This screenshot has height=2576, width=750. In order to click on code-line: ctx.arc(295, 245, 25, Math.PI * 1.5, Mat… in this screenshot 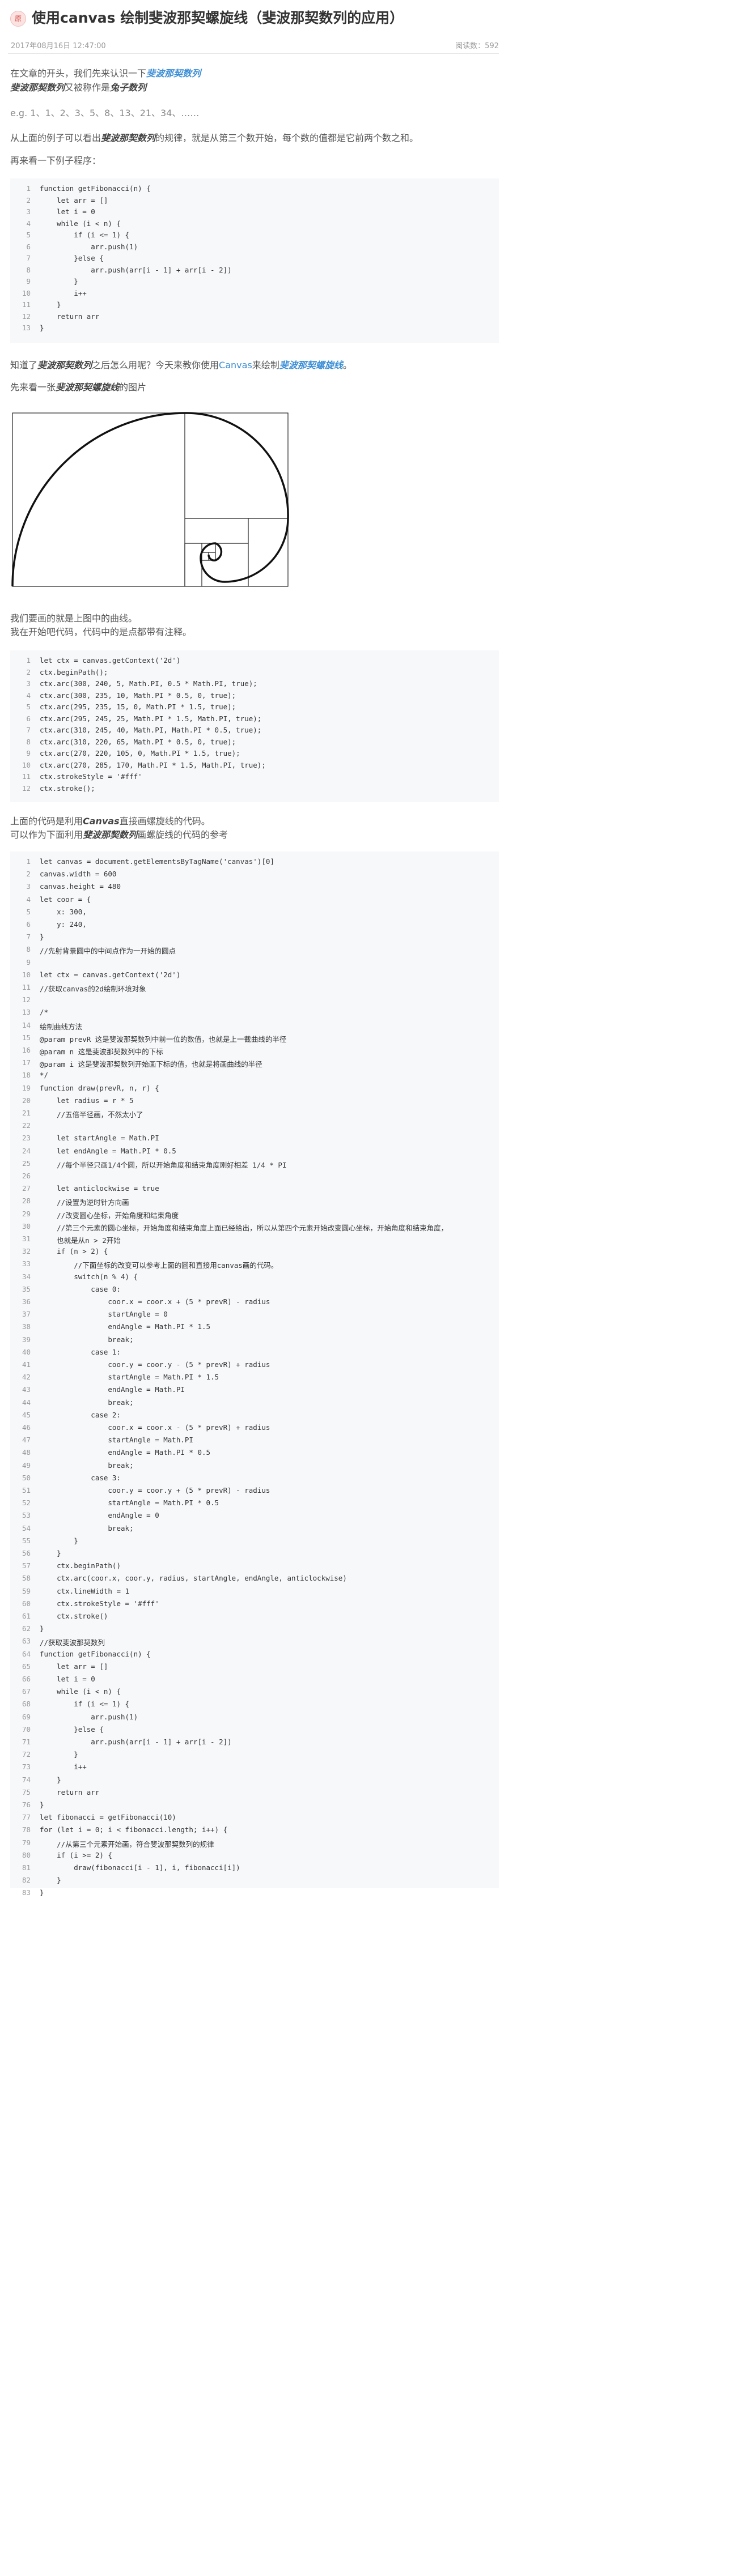, I will do `click(151, 718)`.